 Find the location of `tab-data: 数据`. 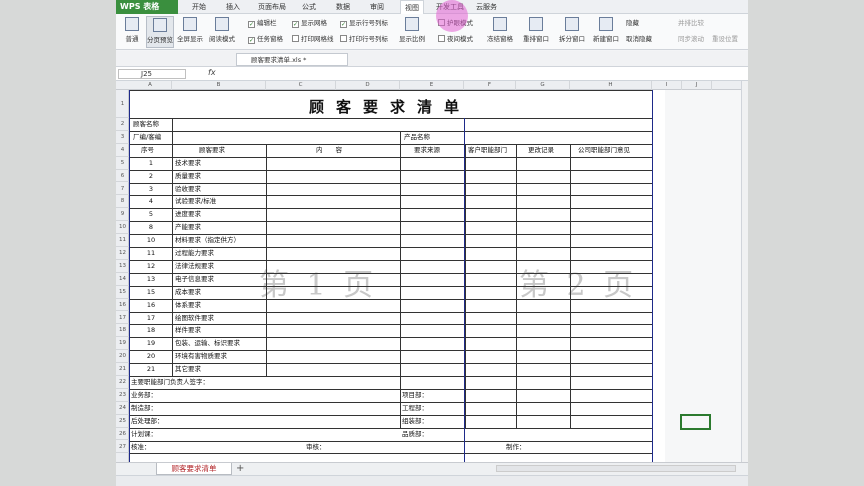

tab-data: 数据 is located at coordinates (343, 7).